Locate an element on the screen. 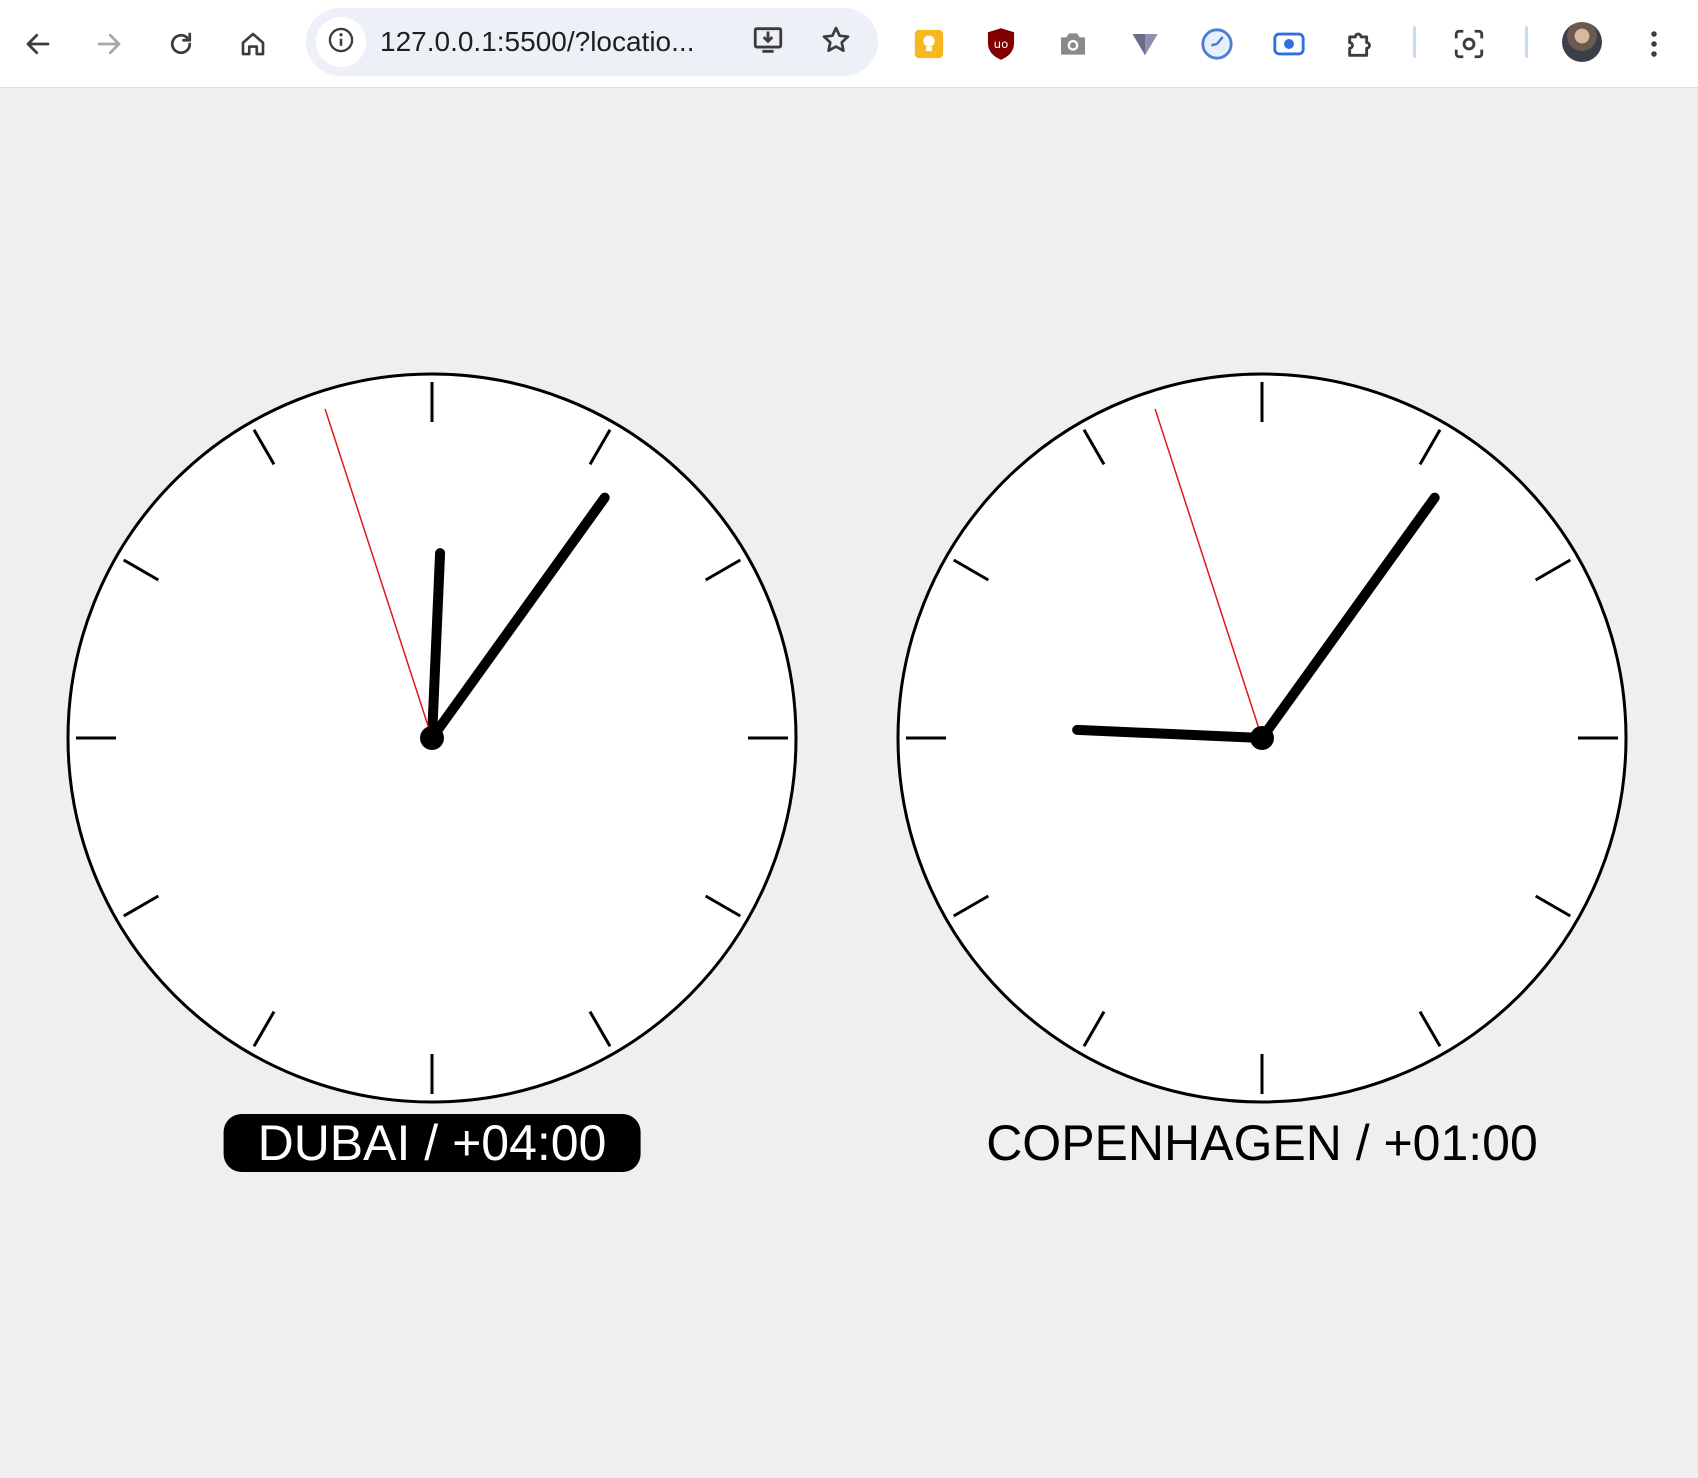  screenshot-button is located at coordinates (1469, 44).